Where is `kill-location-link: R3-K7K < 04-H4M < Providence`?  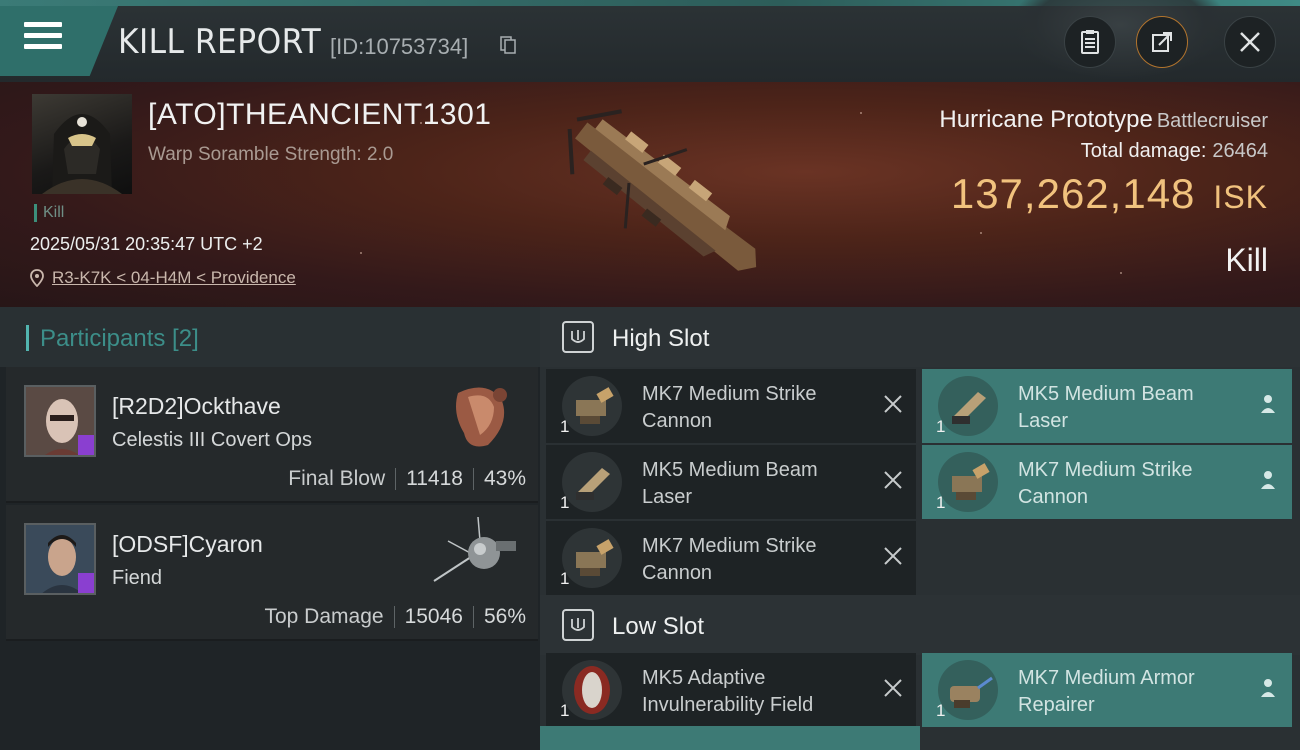 kill-location-link: R3-K7K < 04-H4M < Providence is located at coordinates (163, 278).